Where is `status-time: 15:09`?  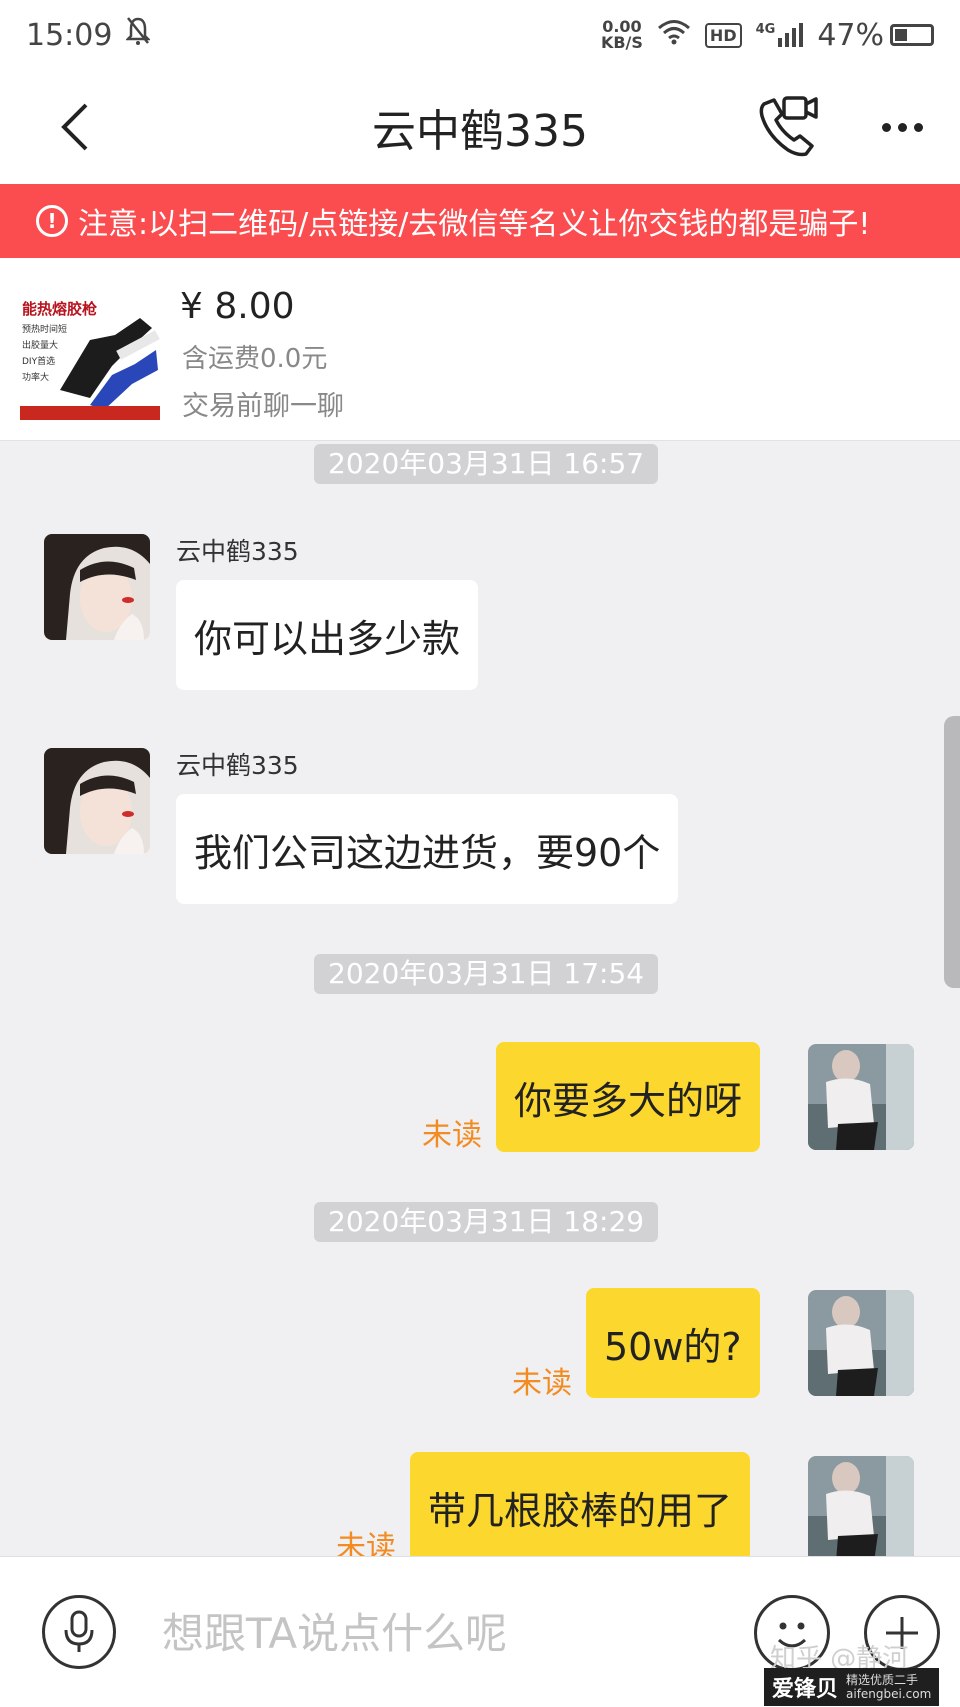
status-time: 15:09 is located at coordinates (69, 35).